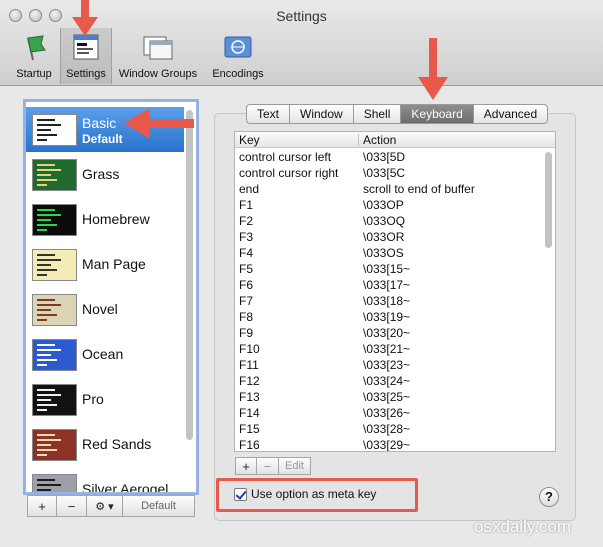 This screenshot has width=603, height=547. What do you see at coordinates (433, 69) in the screenshot?
I see `arrow-down-keyboard-icon` at bounding box center [433, 69].